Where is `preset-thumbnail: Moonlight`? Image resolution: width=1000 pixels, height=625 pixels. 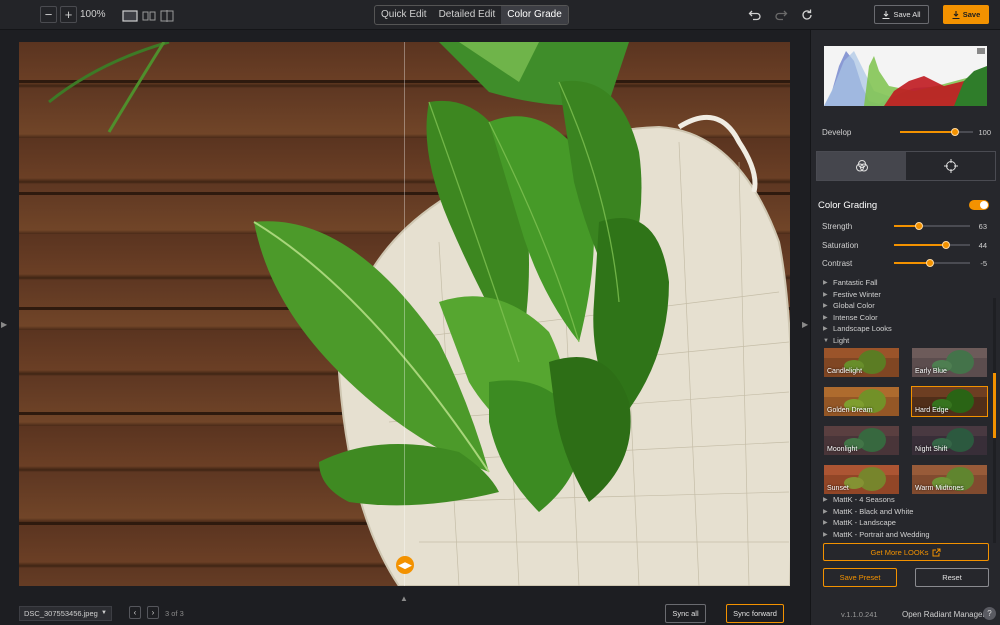
preset-thumbnail: Moonlight is located at coordinates (861, 440).